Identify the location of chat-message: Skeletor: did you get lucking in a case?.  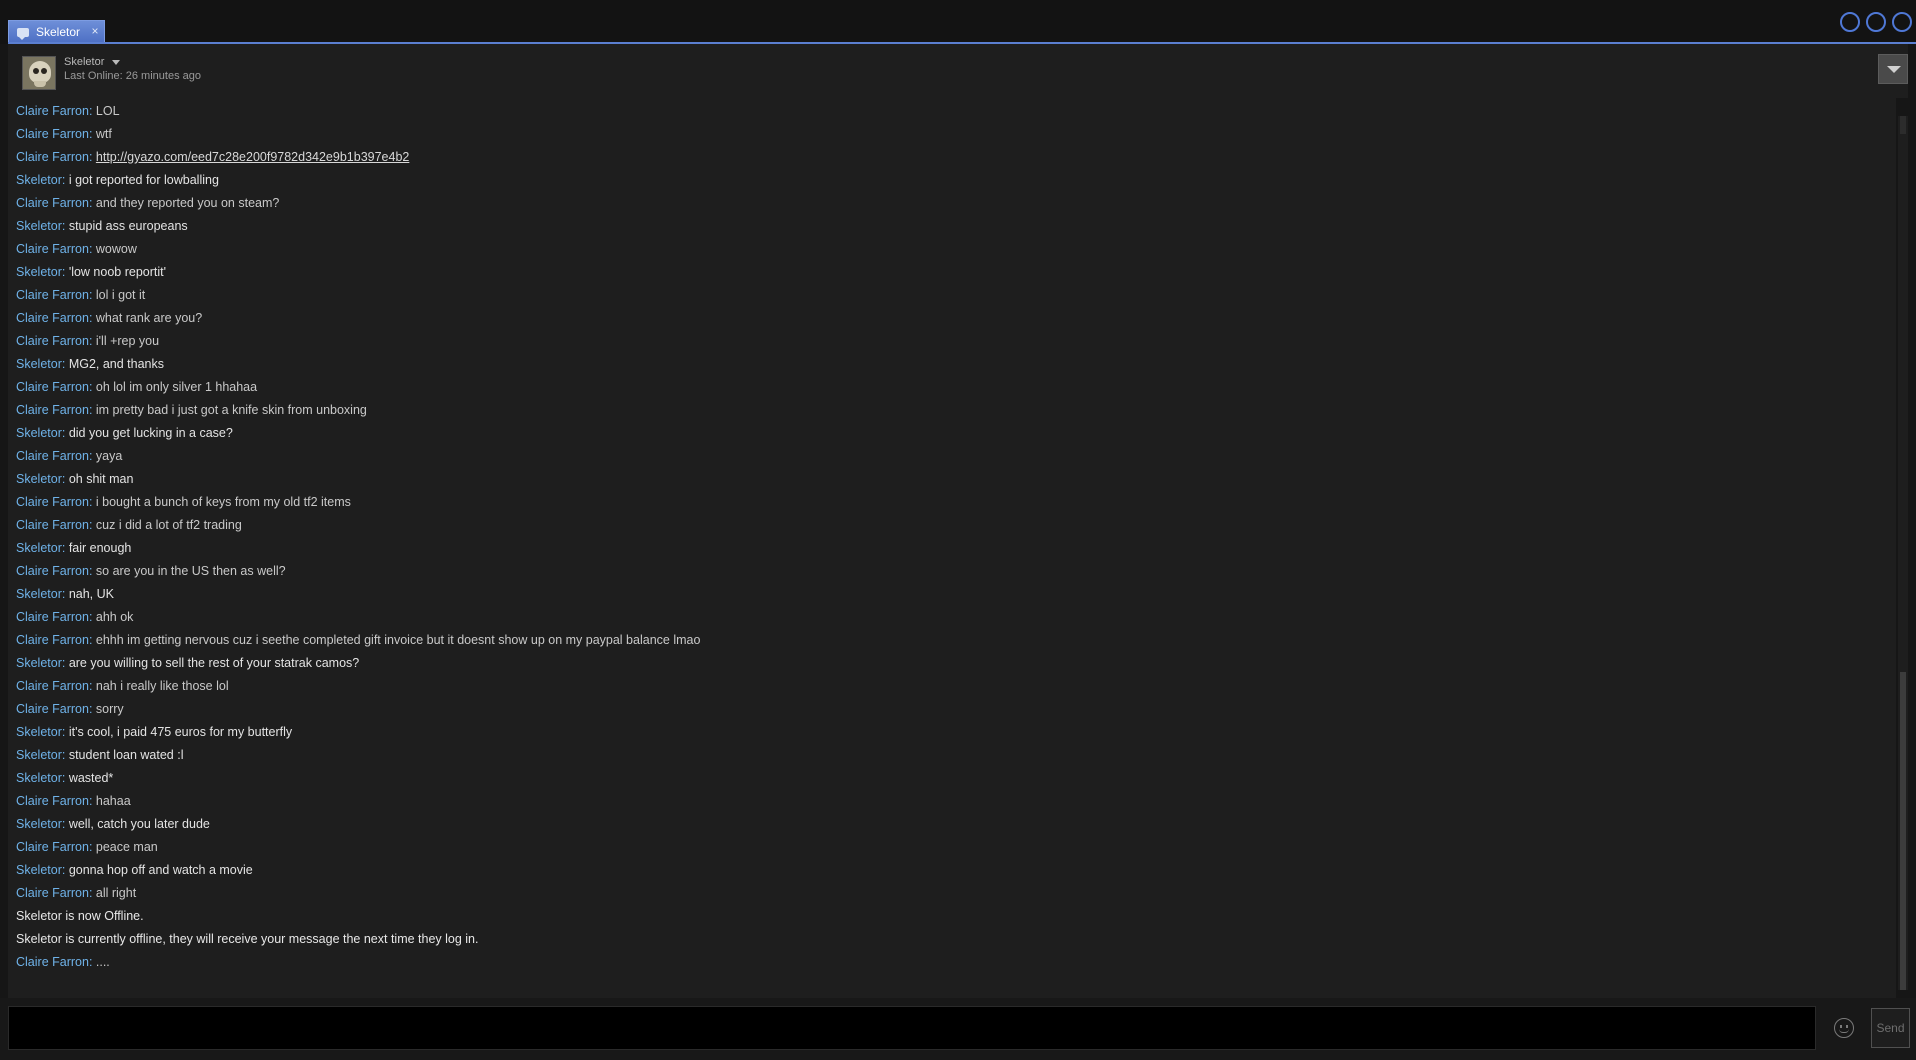
(956, 433).